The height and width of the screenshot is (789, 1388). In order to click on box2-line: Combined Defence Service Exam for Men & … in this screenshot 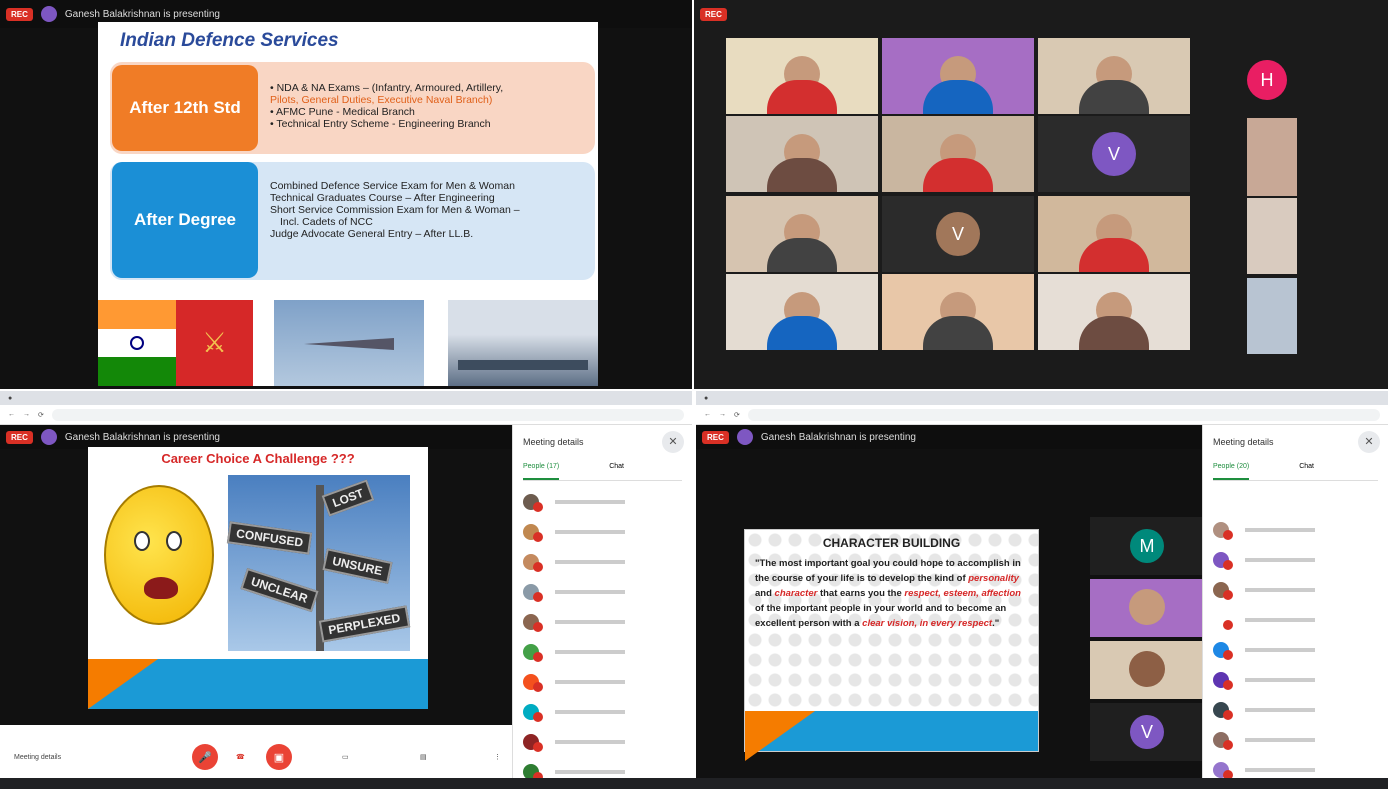, I will do `click(392, 186)`.